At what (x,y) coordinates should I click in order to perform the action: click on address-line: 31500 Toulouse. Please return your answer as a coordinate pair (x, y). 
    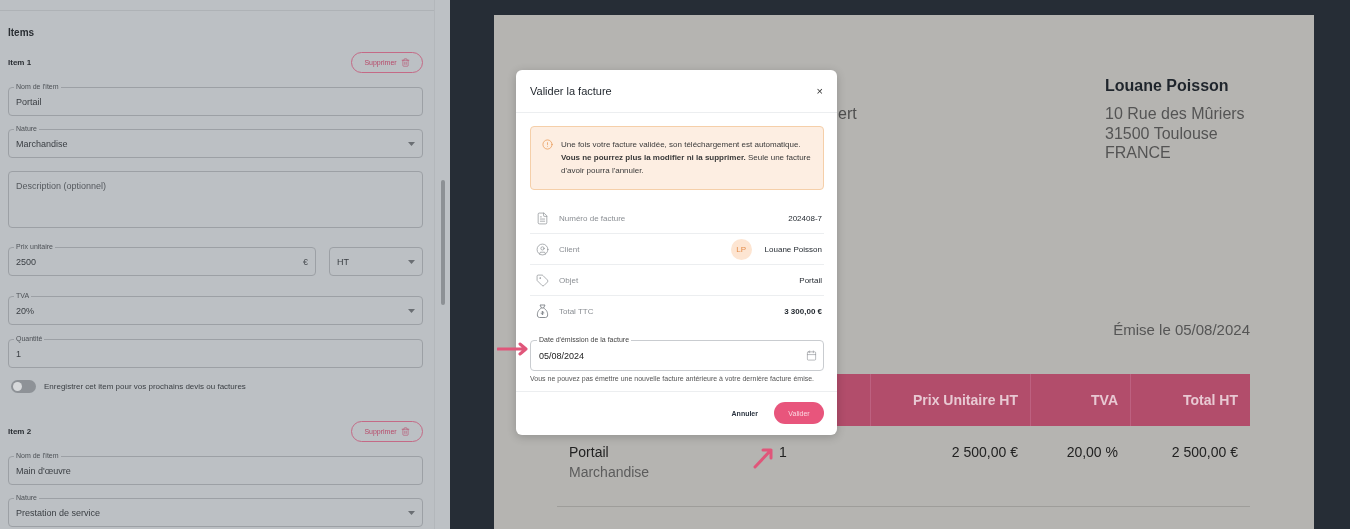
    Looking at the image, I should click on (1162, 133).